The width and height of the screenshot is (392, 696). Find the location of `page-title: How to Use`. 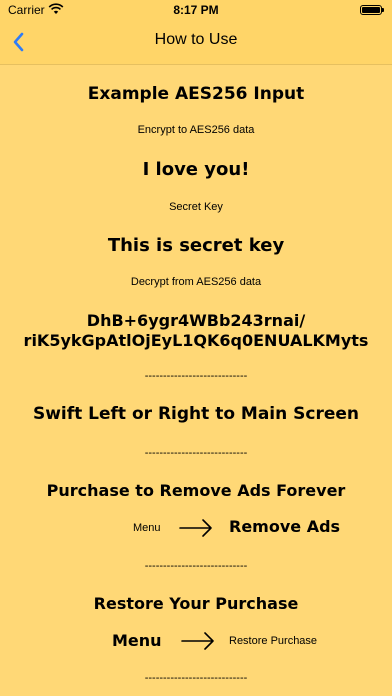

page-title: How to Use is located at coordinates (196, 39).